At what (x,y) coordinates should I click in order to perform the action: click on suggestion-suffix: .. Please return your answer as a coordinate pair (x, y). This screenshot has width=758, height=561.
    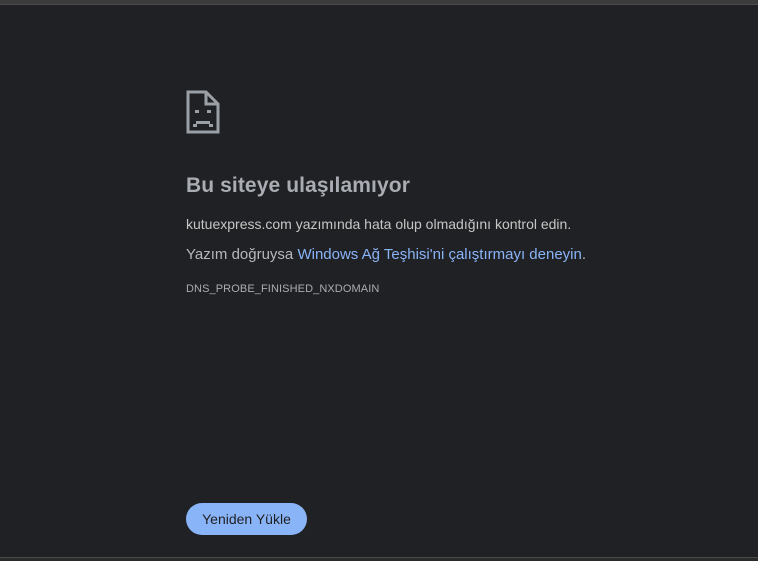
    Looking at the image, I should click on (584, 254).